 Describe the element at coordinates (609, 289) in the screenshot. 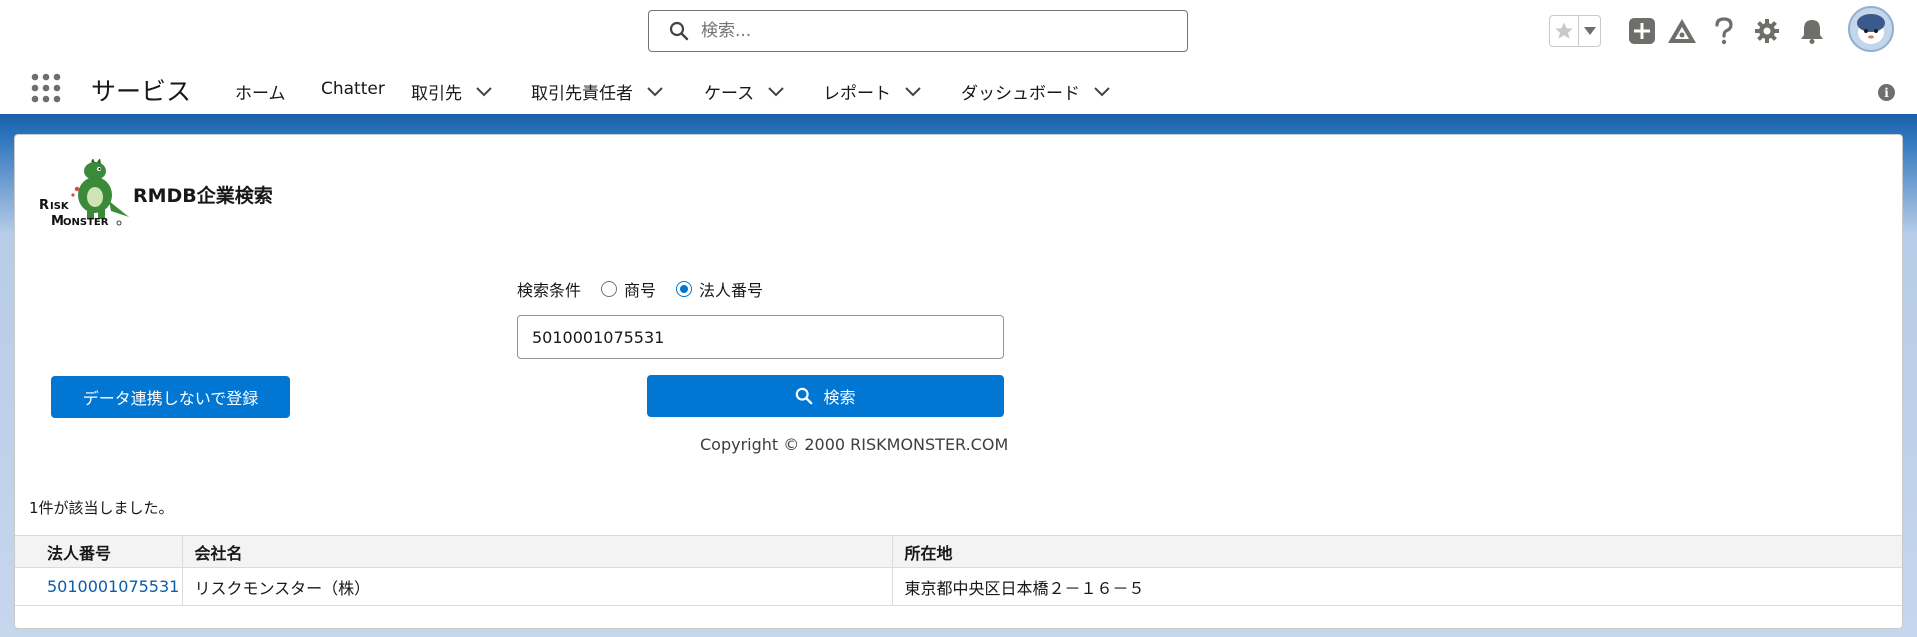

I see `radio-button` at that location.